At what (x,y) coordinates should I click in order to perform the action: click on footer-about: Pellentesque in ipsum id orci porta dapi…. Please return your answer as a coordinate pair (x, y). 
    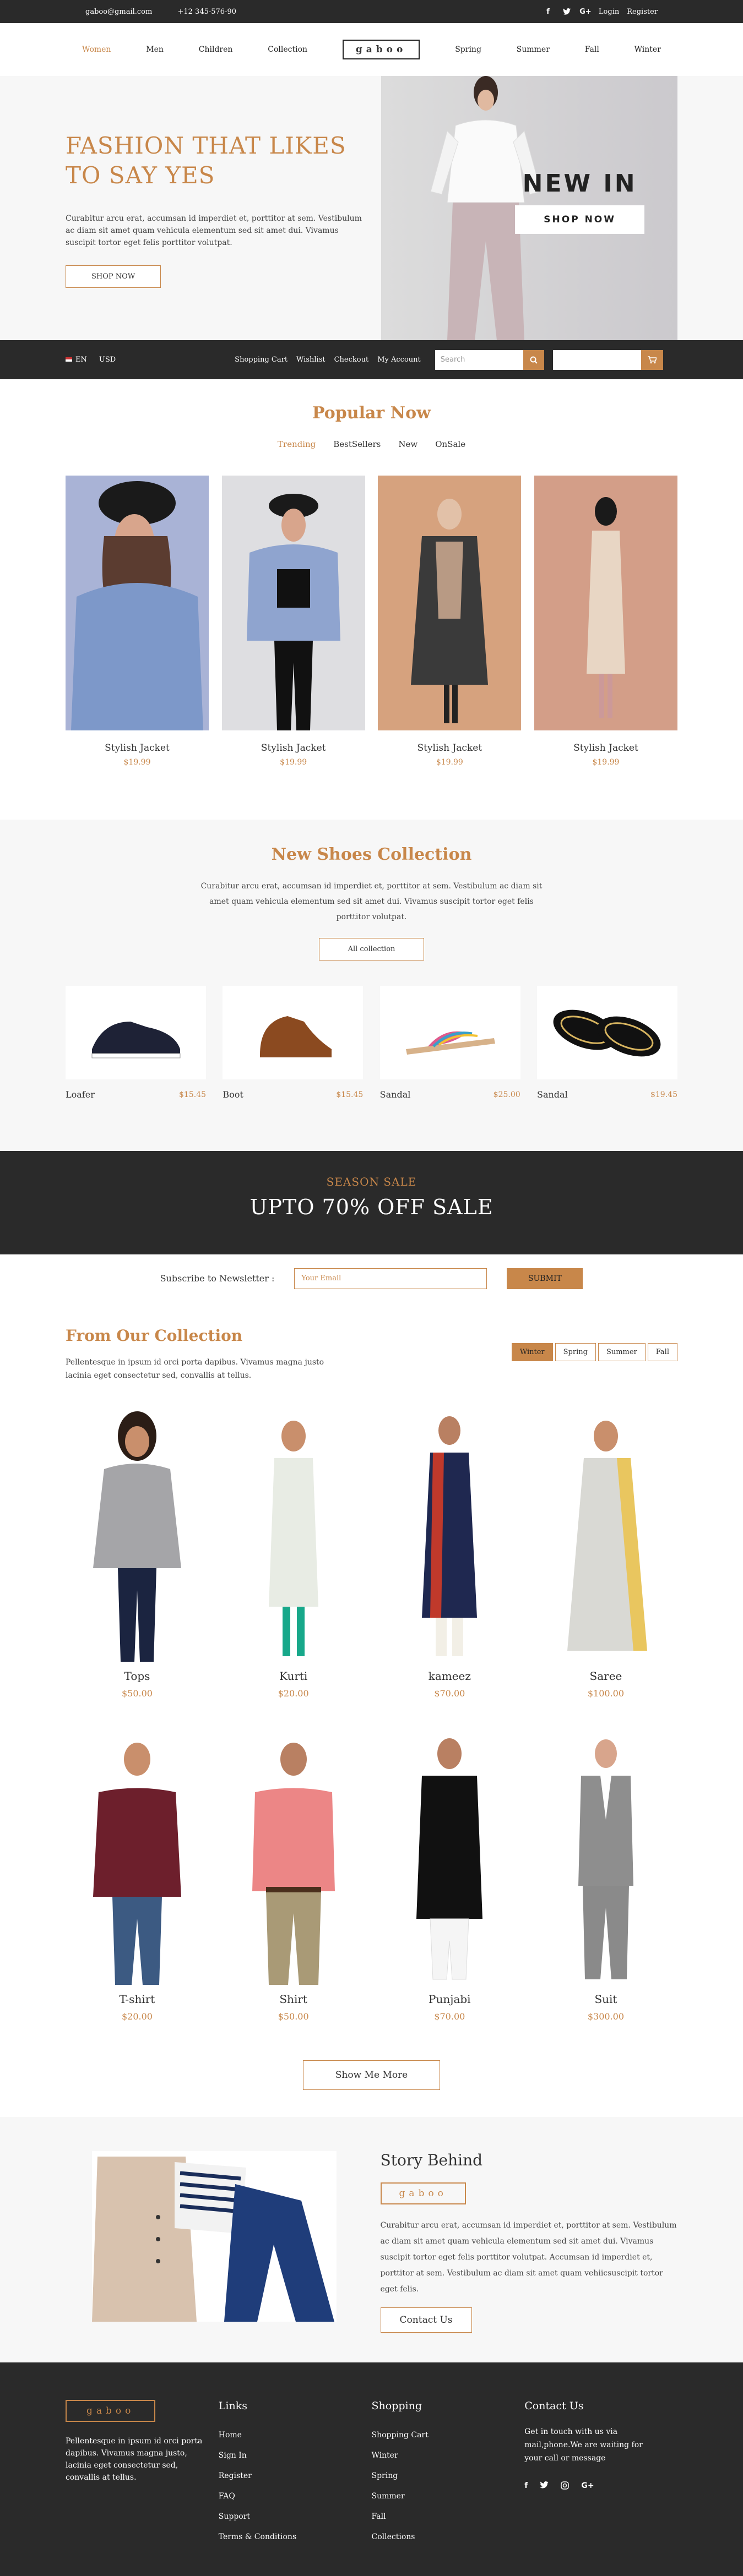
    Looking at the image, I should click on (134, 2459).